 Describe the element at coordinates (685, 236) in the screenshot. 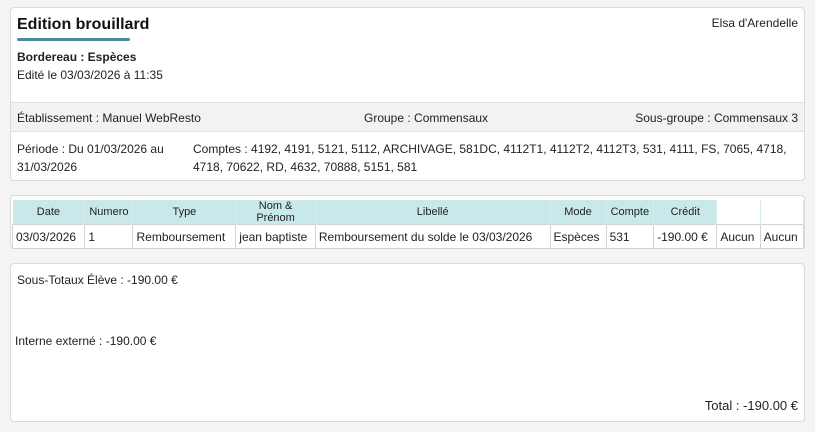

I see `cell-credit: -190.00 €` at that location.